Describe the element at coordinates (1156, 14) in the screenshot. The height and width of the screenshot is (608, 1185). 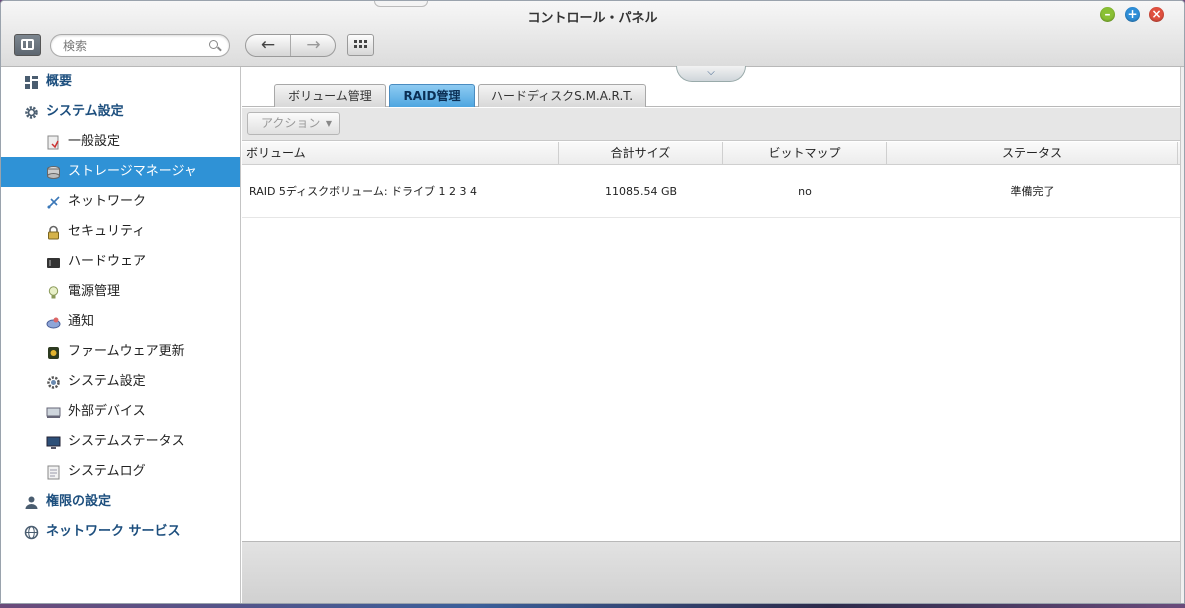
I see `close-icon: ×` at that location.